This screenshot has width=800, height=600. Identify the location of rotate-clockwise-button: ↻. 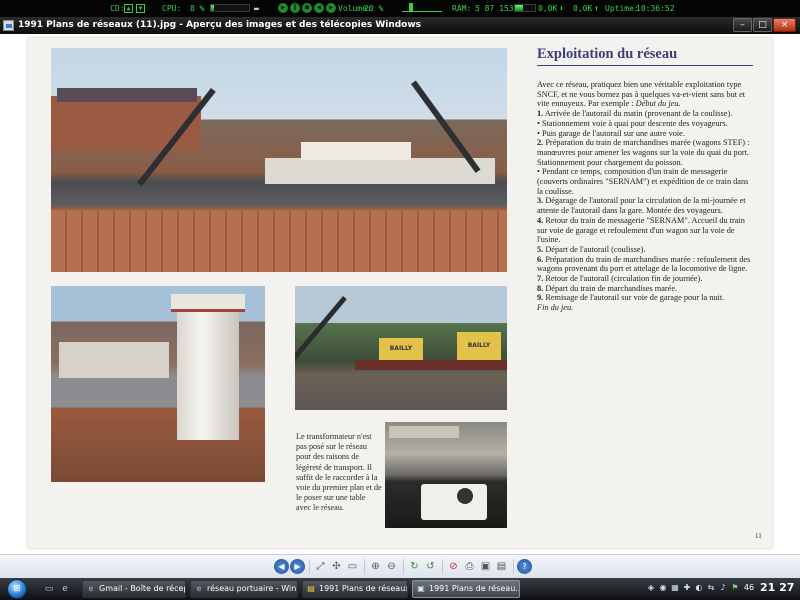
(414, 566).